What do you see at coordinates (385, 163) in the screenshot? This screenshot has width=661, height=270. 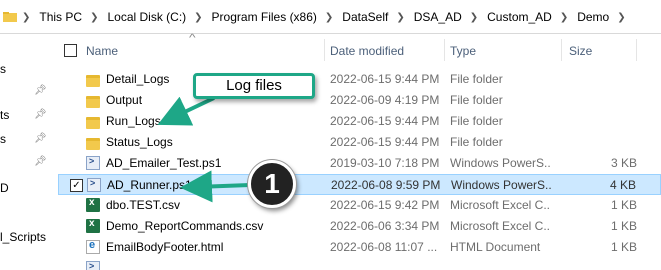 I see `file-date: 2019-03-10 7:18 PM` at bounding box center [385, 163].